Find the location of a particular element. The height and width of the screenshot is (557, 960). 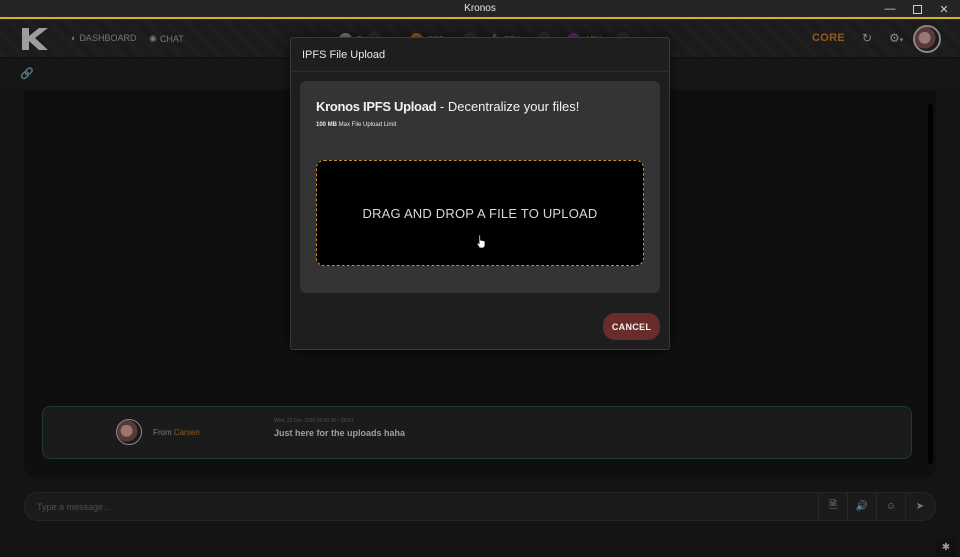

attach-file-icon: 🗎 is located at coordinates (832, 506).